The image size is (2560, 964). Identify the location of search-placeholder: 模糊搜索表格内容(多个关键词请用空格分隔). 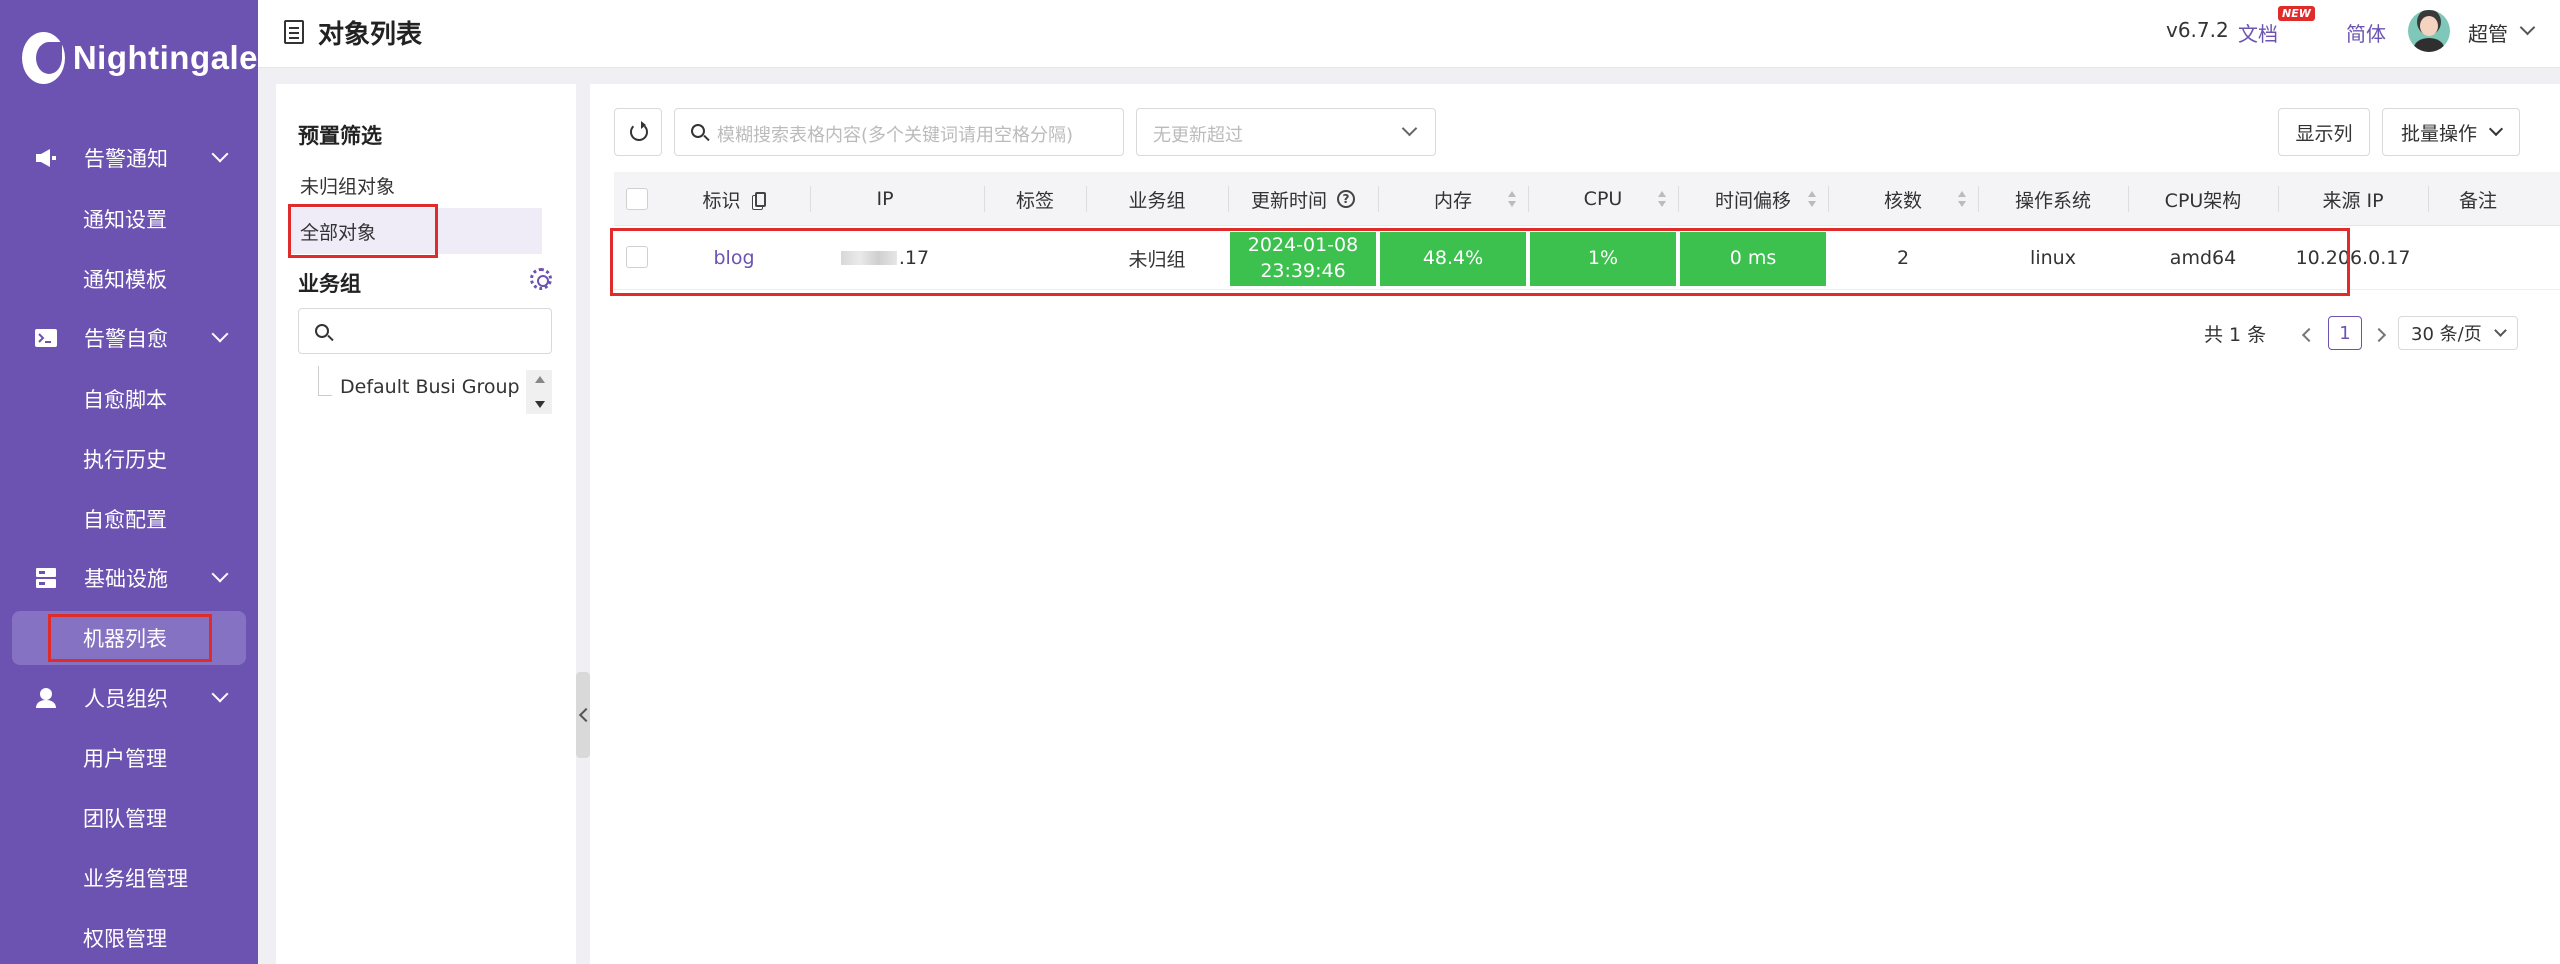
(895, 135).